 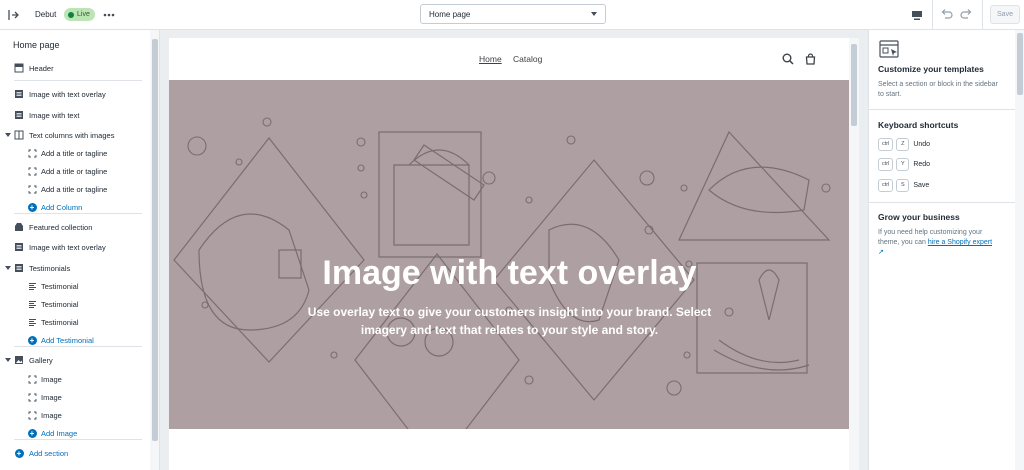 What do you see at coordinates (59, 433) in the screenshot?
I see `sidebar-item-label: Add Image` at bounding box center [59, 433].